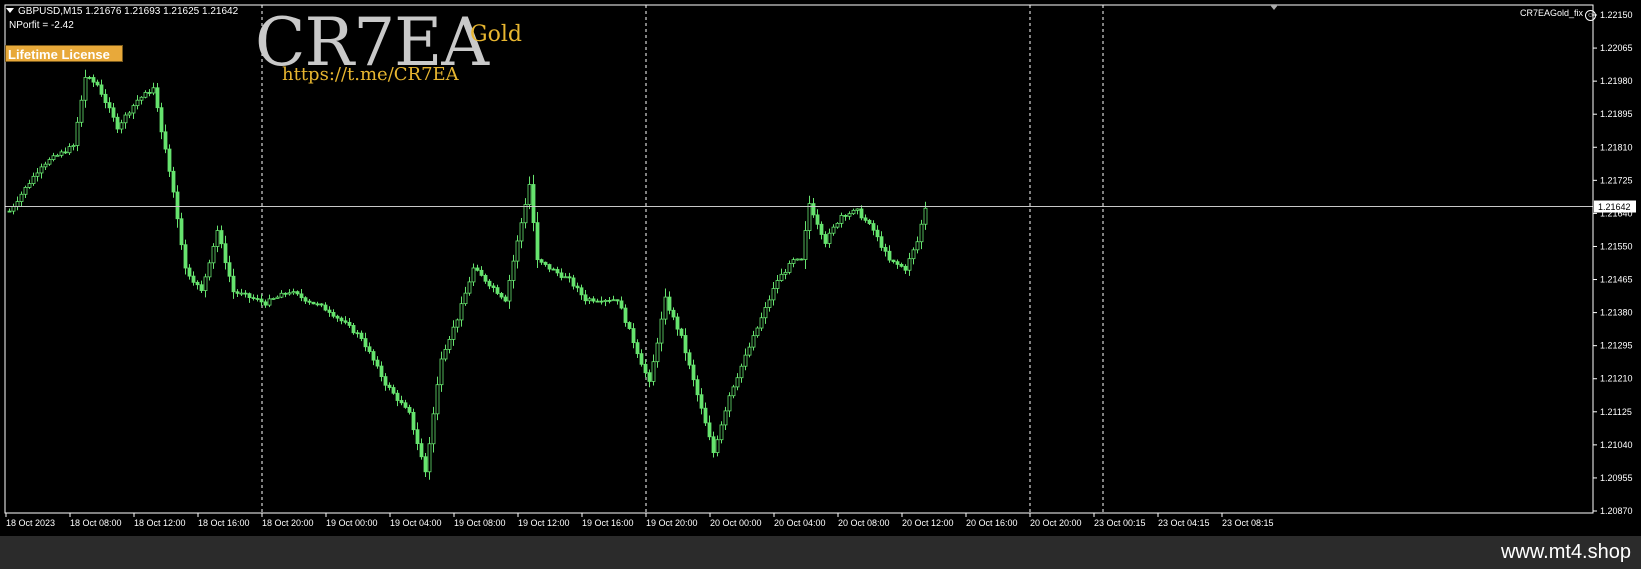 Image resolution: width=1641 pixels, height=569 pixels. Describe the element at coordinates (1056, 523) in the screenshot. I see `x-tick-label: 20 Oct 20:00` at that location.